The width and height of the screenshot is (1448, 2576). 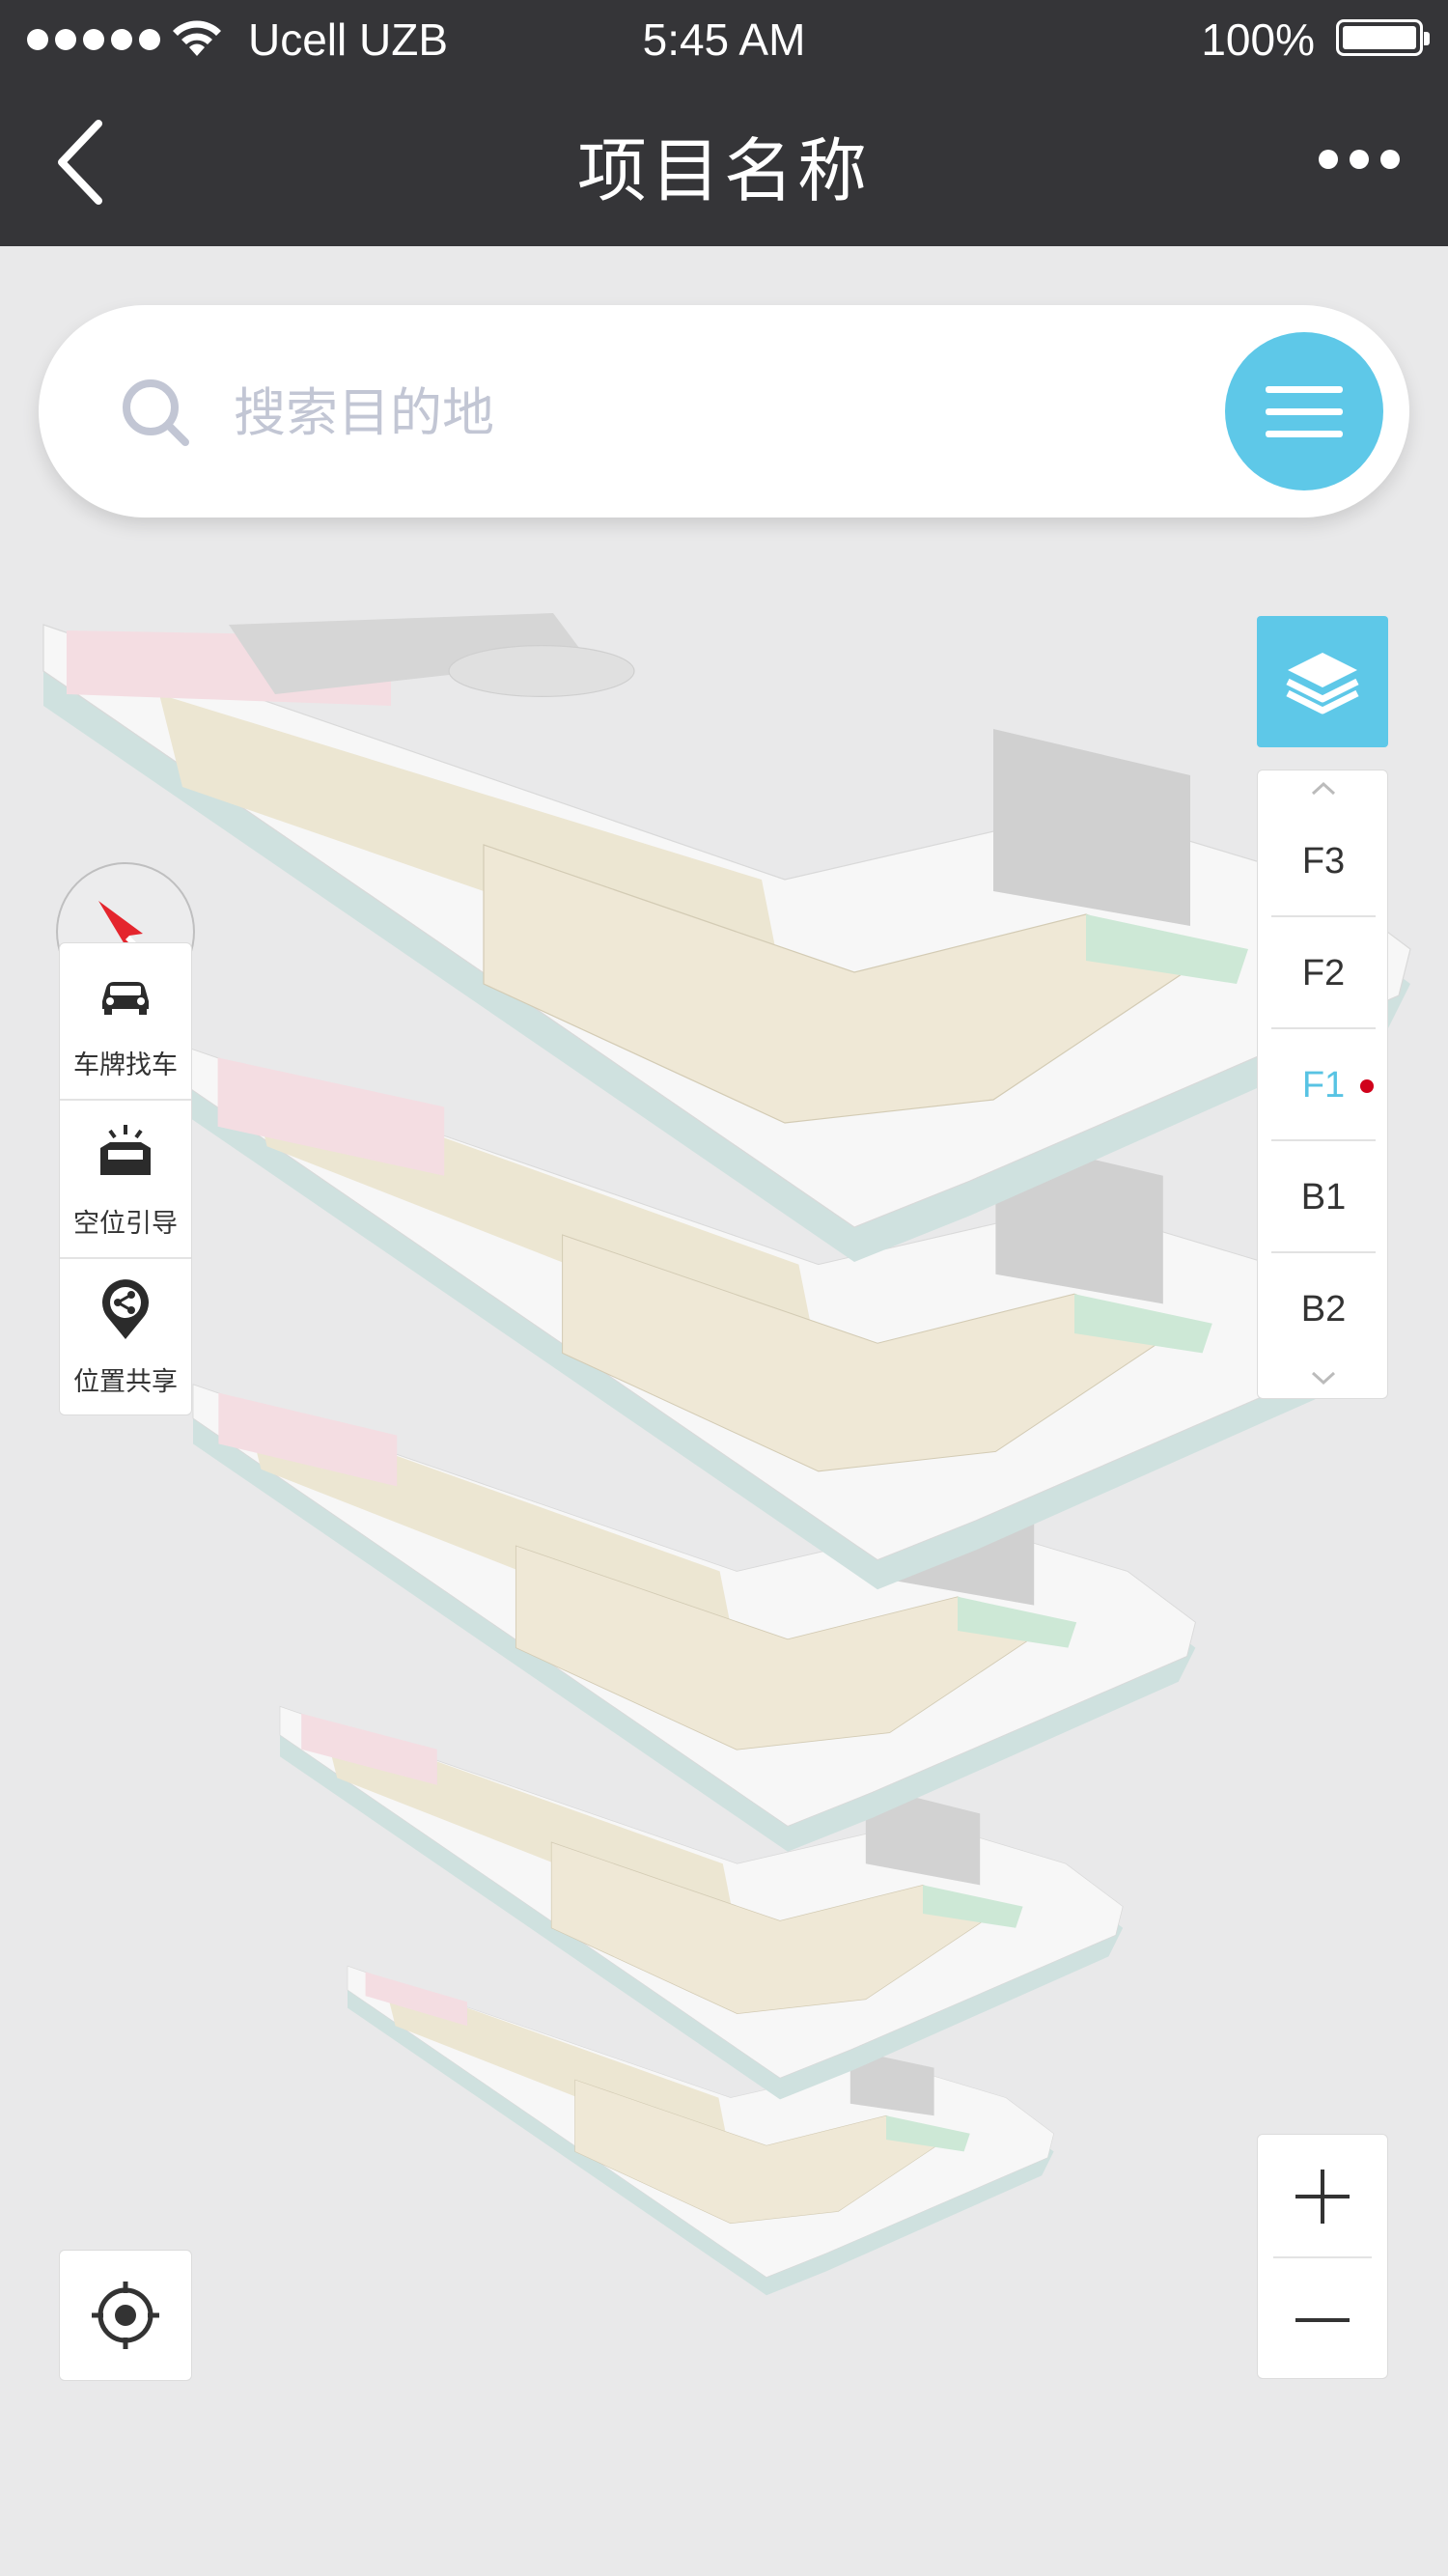 What do you see at coordinates (126, 1382) in the screenshot?
I see `location-share-label: 位置共享` at bounding box center [126, 1382].